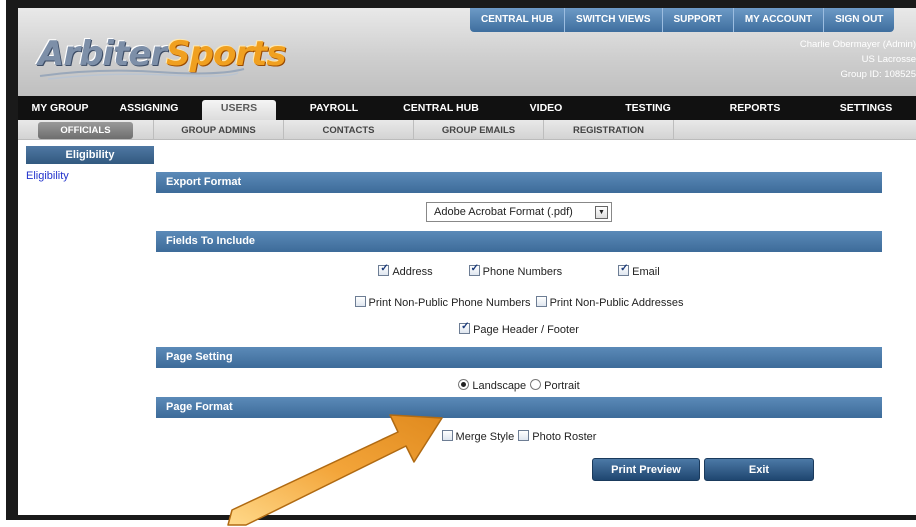 The width and height of the screenshot is (916, 527). Describe the element at coordinates (149, 108) in the screenshot. I see `nav-assigning: ASSIGNING` at that location.